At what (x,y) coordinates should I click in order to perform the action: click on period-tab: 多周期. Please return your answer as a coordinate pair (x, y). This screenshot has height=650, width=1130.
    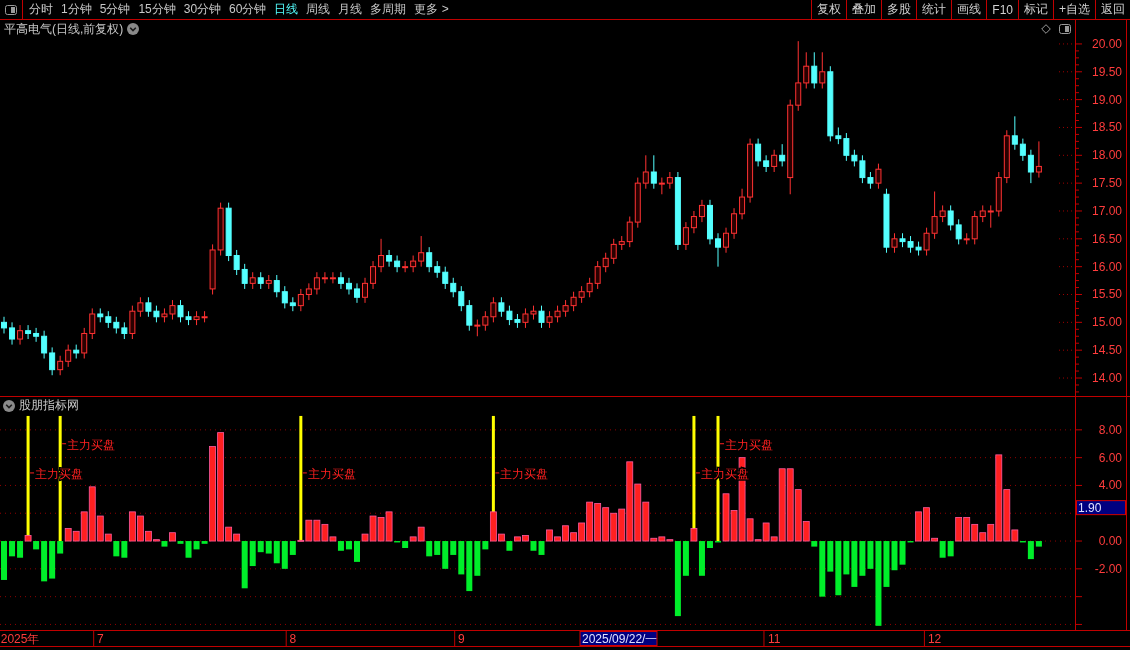
    Looking at the image, I should click on (388, 9).